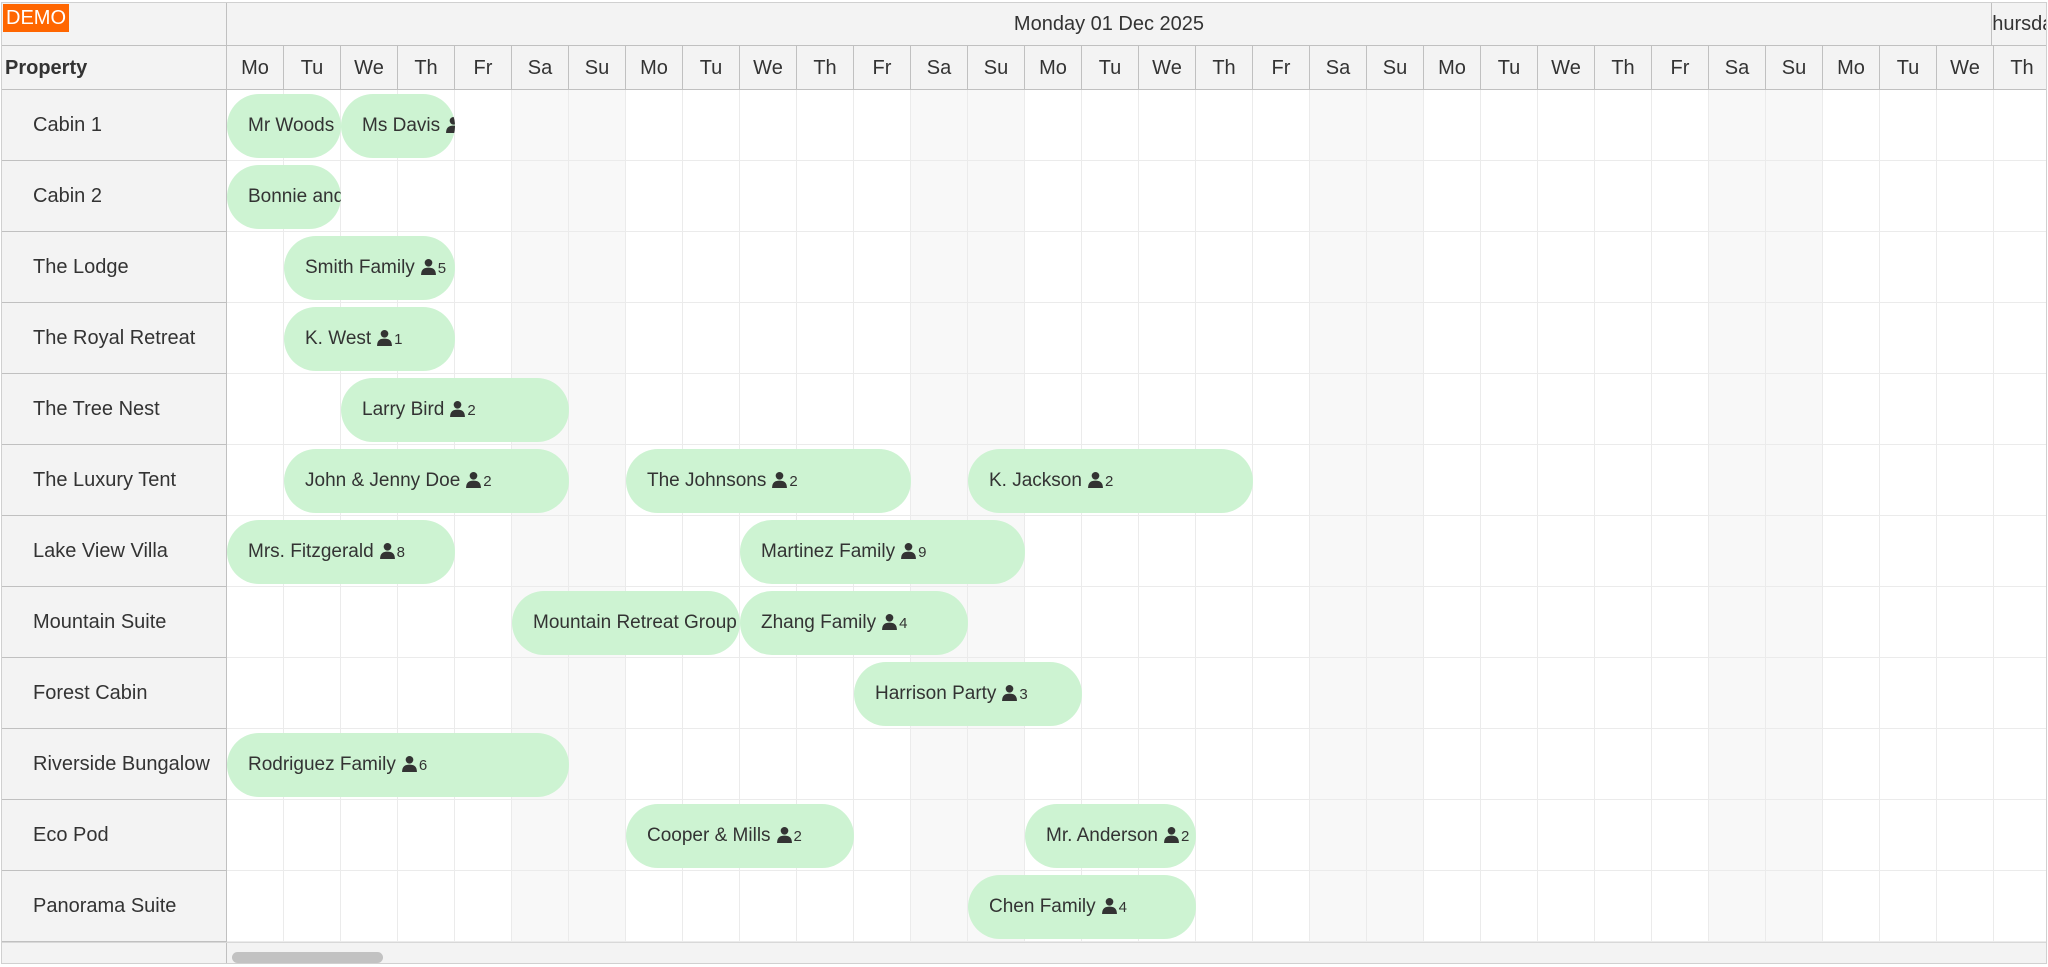 This screenshot has height=967, width=2048. I want to click on horizontal-scrollbar, so click(1024, 952).